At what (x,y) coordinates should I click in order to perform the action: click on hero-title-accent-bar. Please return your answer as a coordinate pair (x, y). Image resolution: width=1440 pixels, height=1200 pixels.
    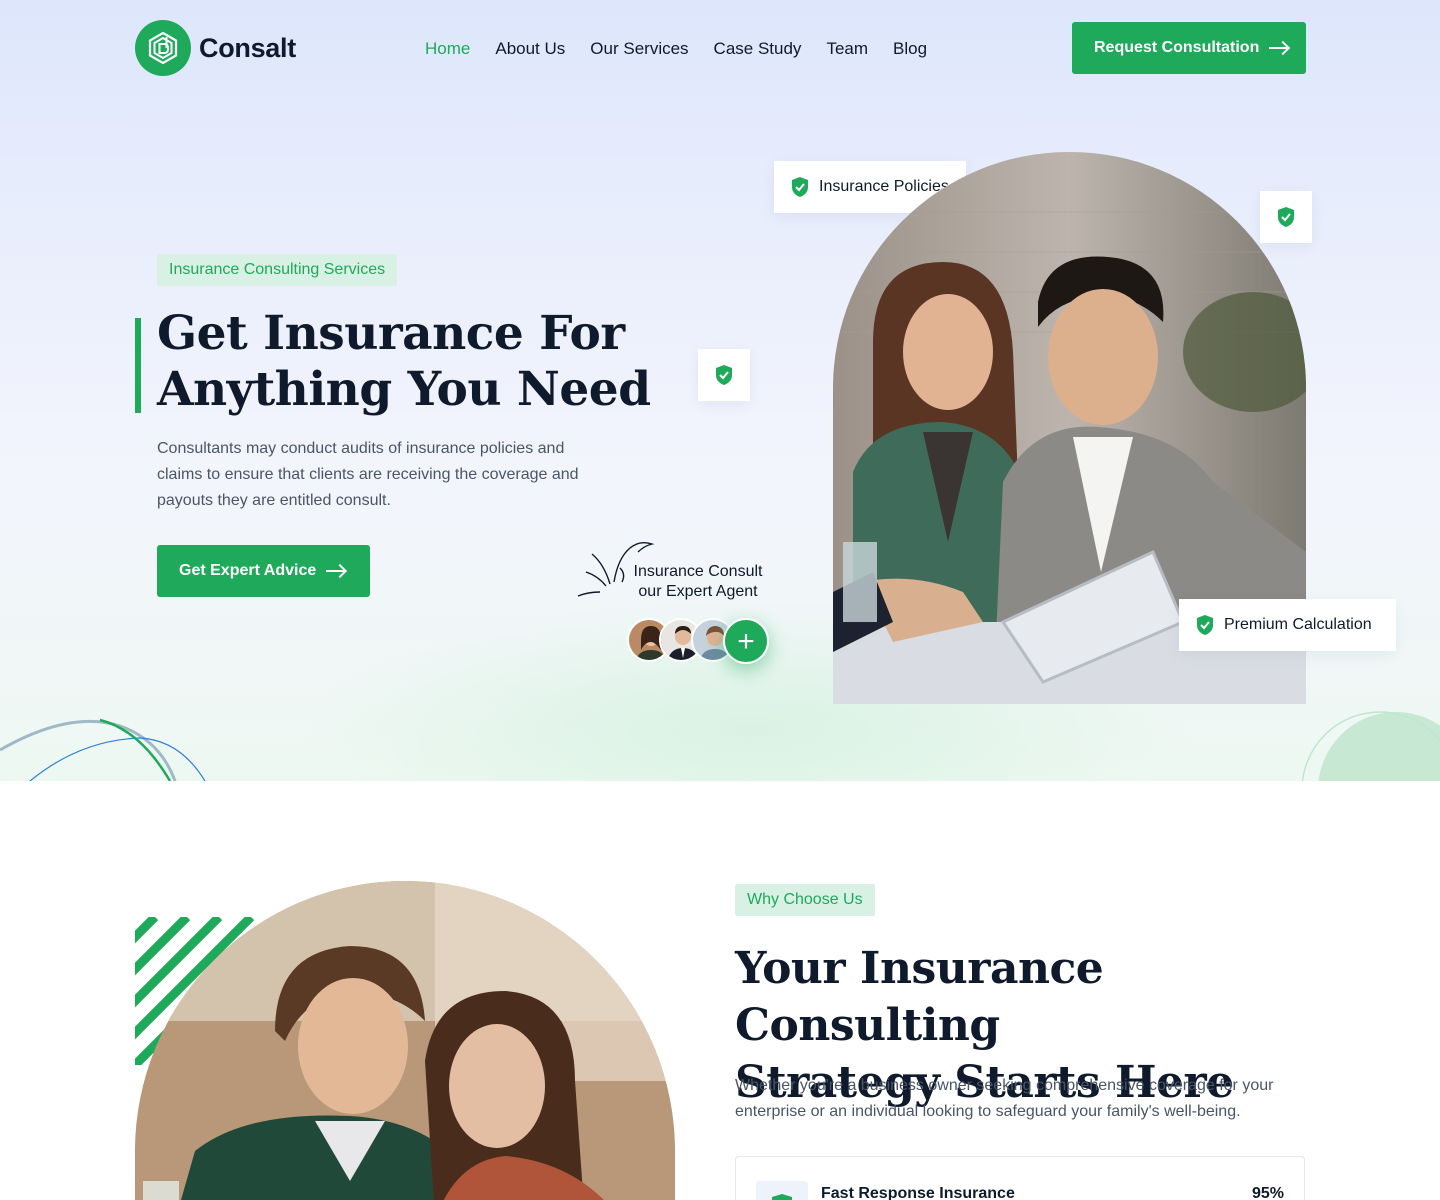
    Looking at the image, I should click on (138, 365).